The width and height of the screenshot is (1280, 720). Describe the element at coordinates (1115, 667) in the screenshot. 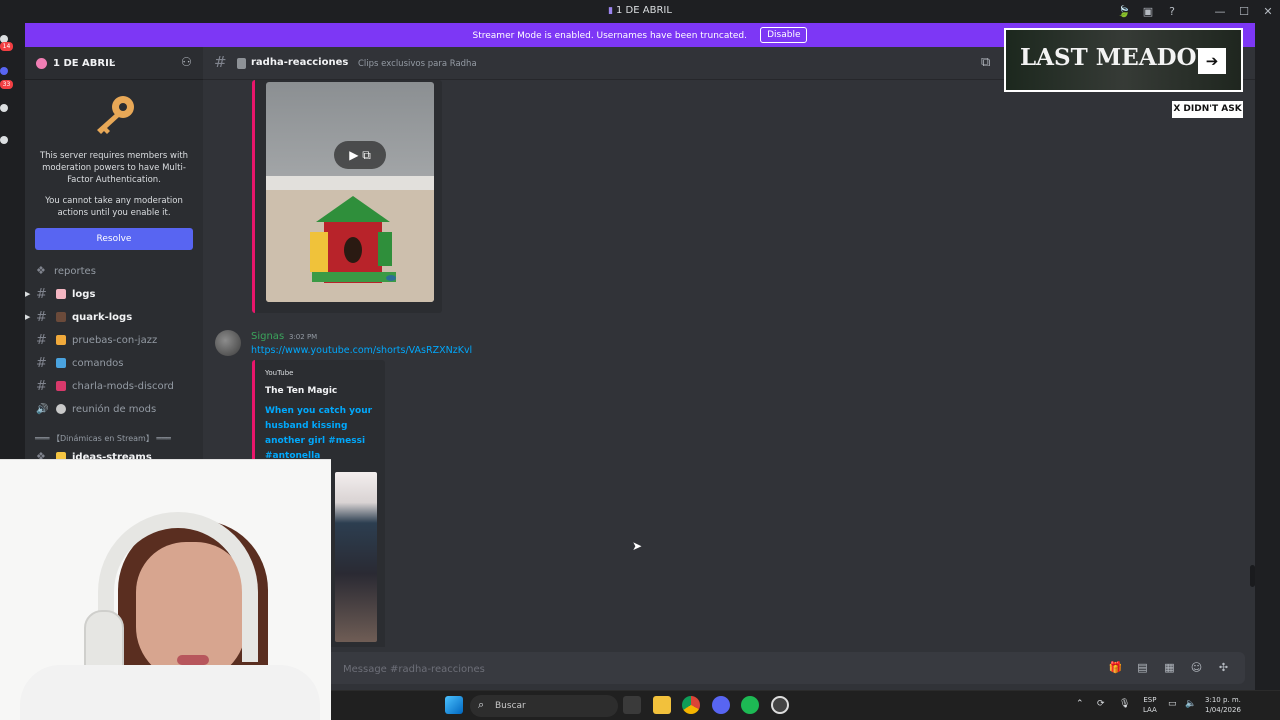

I see `gift-icon: 🎁` at that location.